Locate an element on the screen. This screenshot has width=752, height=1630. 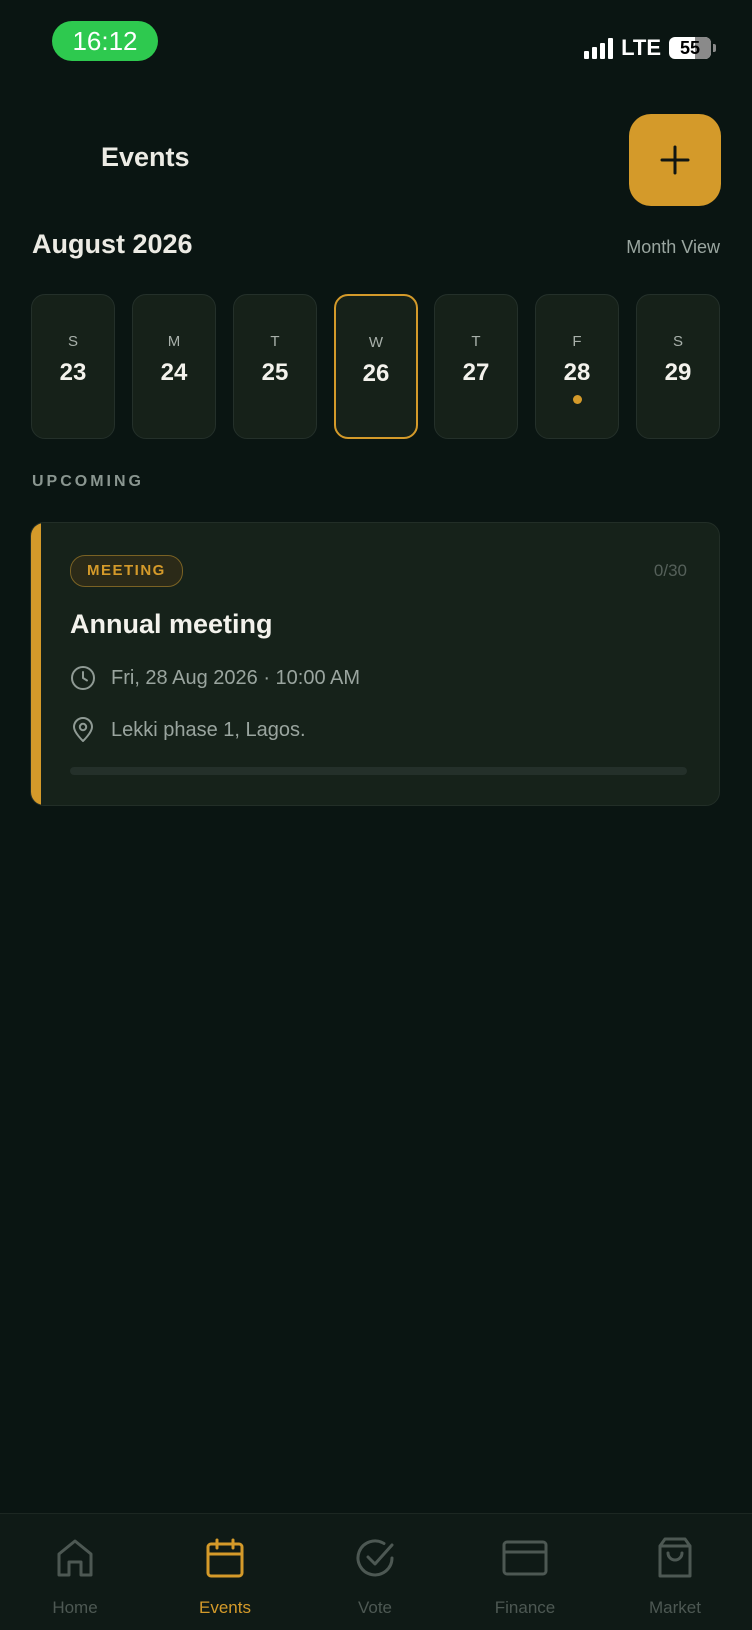
event-indicator-dot is located at coordinates (577, 399).